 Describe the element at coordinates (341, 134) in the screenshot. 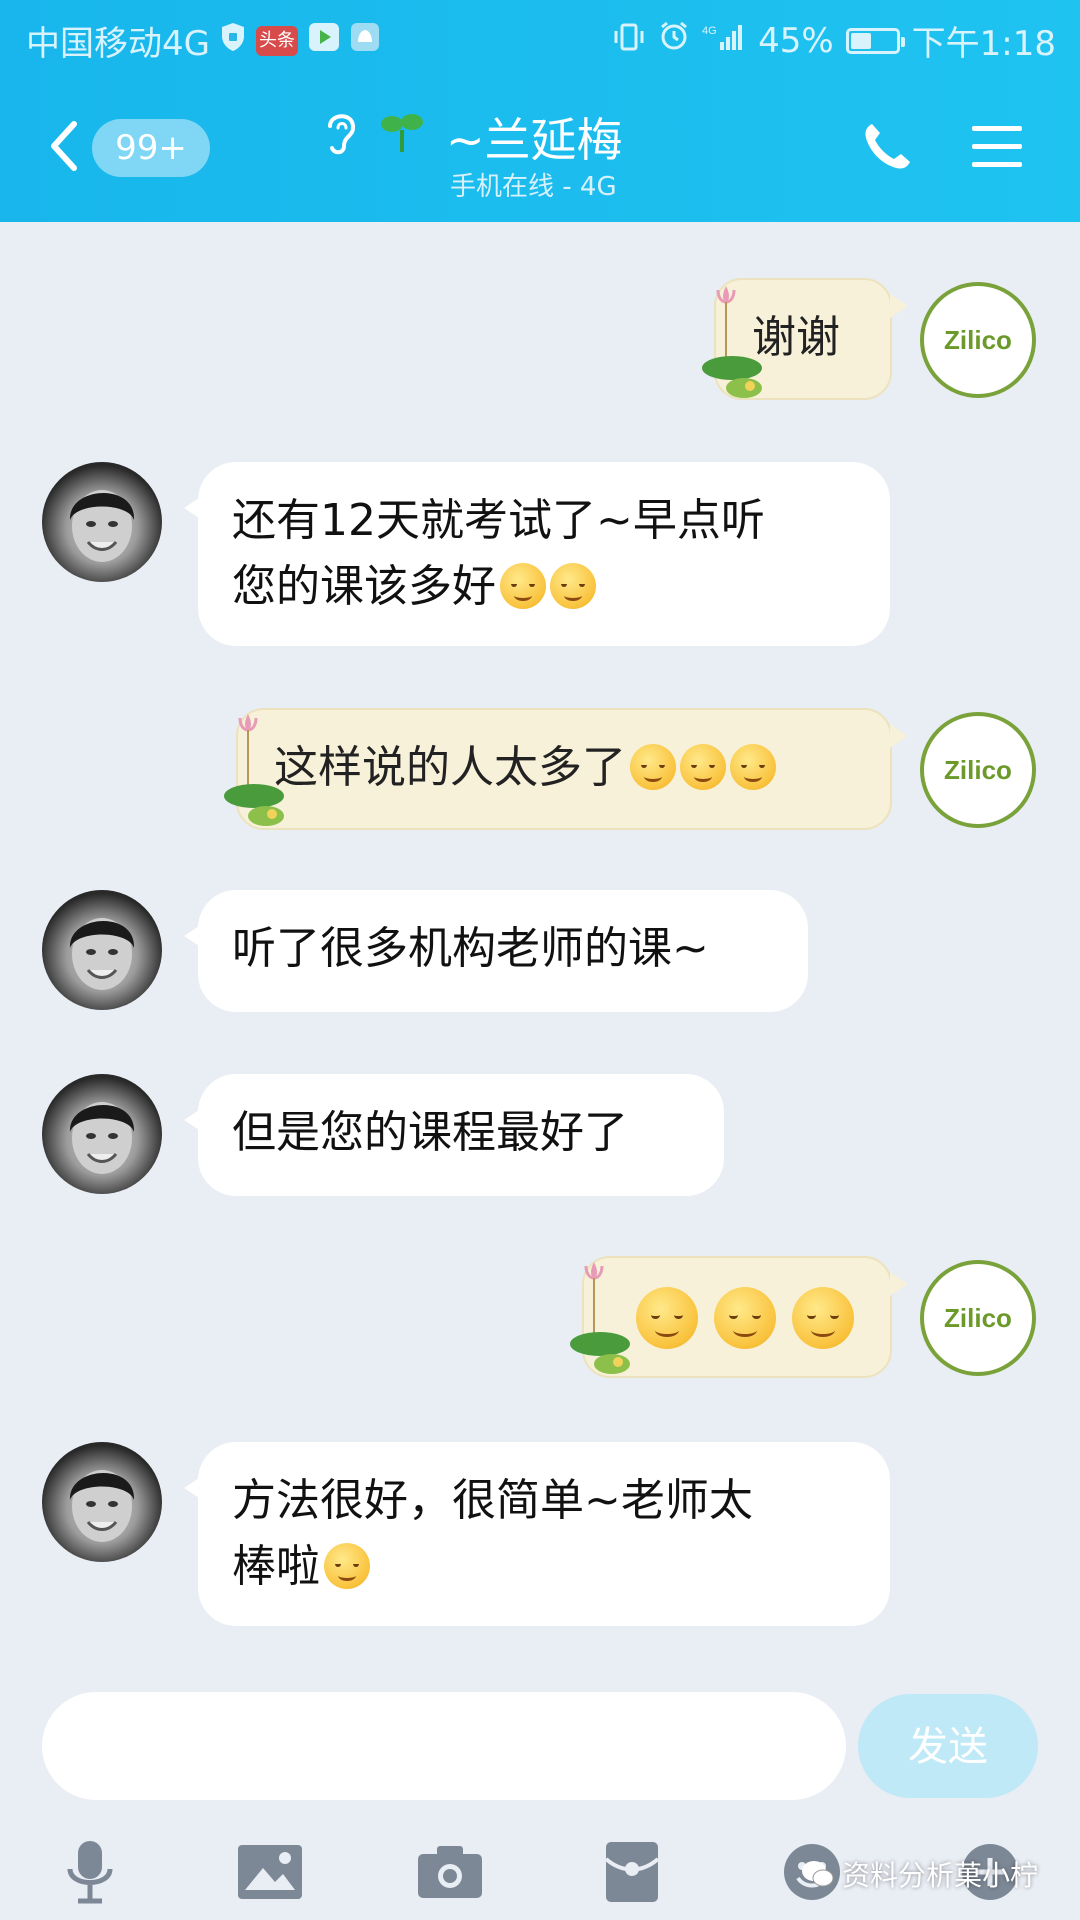

I see `ear-icon` at that location.